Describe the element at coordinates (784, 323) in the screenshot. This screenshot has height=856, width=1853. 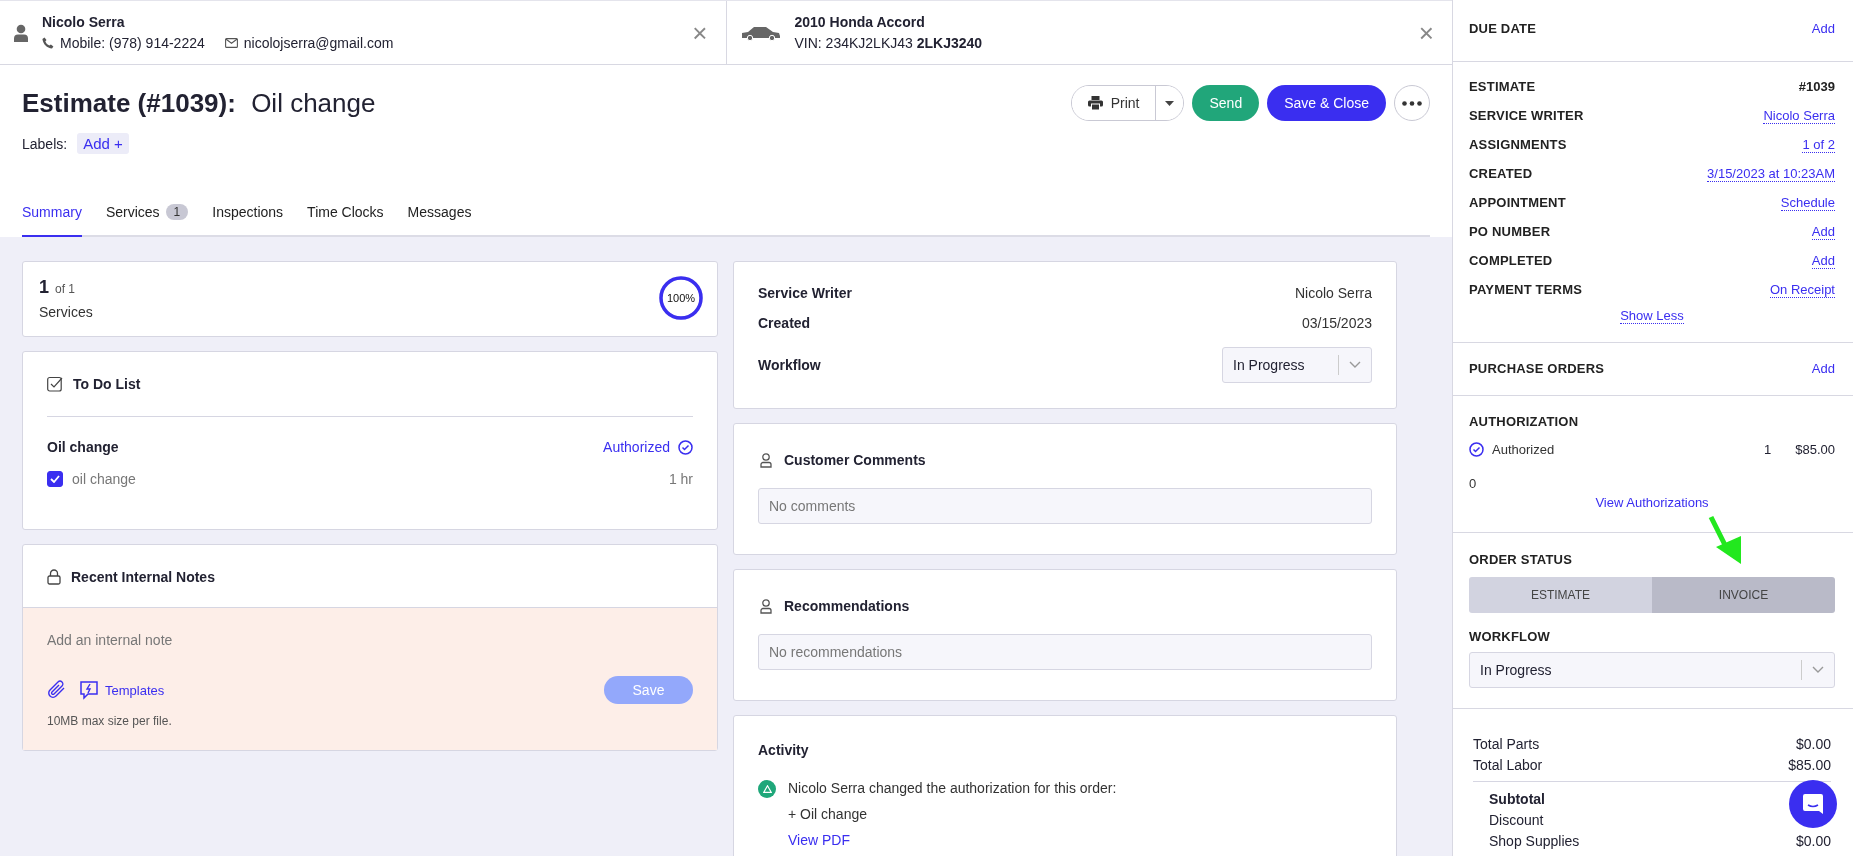
I see `field-label: Created` at that location.